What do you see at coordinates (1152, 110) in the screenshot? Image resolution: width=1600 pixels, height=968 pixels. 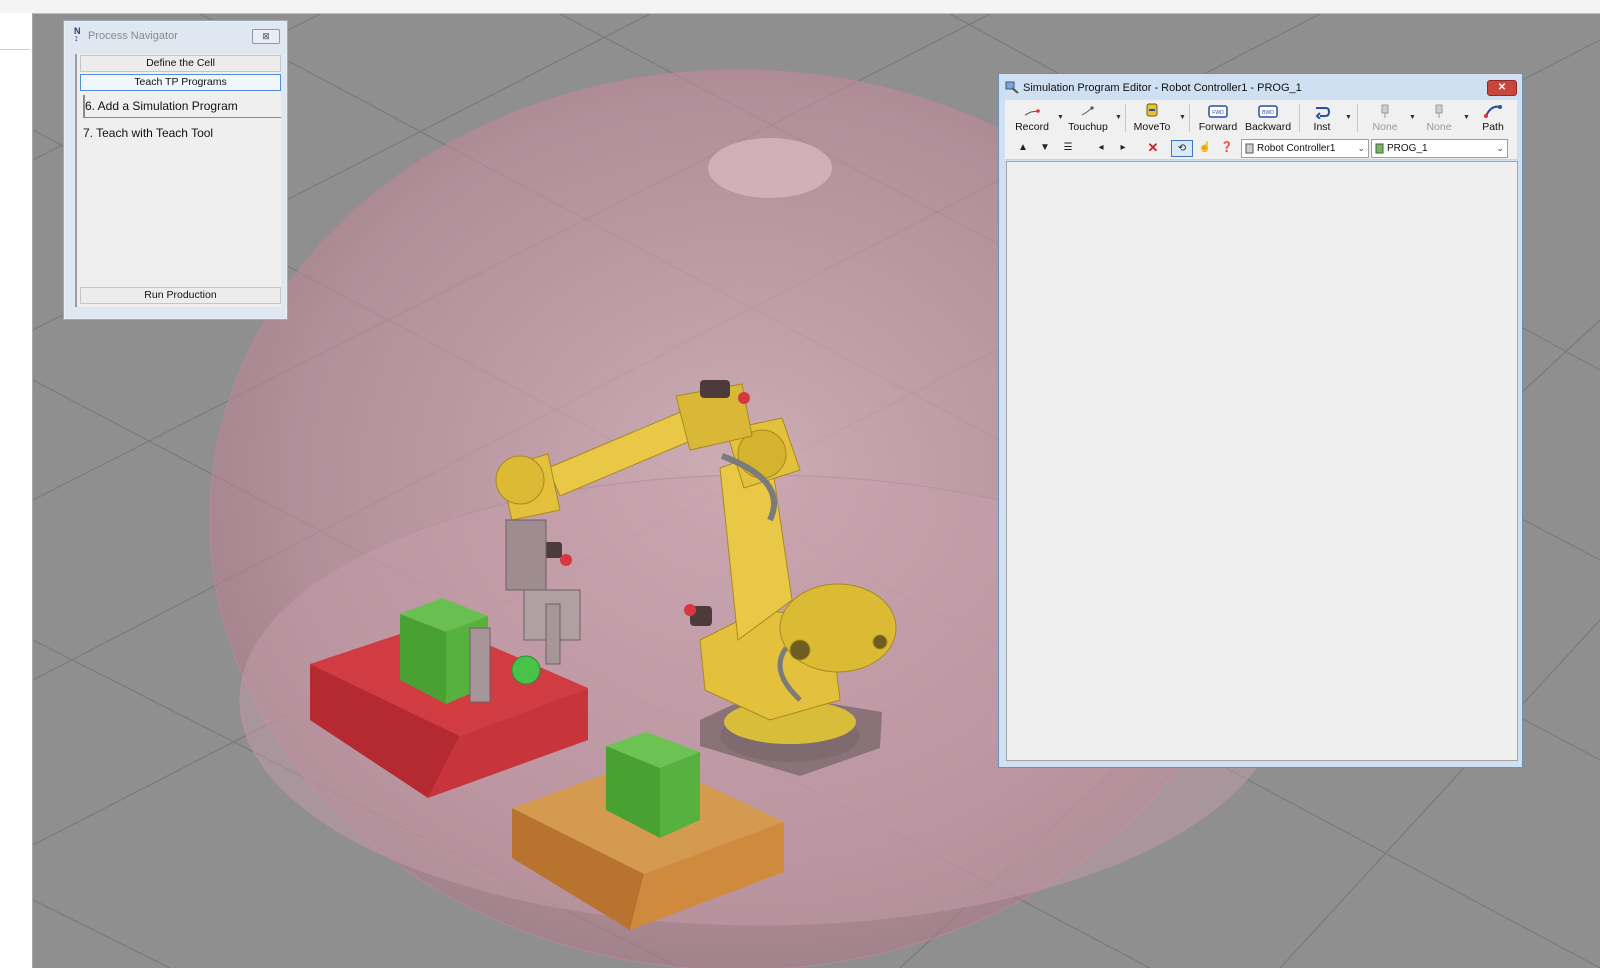 I see `moveto-icon` at bounding box center [1152, 110].